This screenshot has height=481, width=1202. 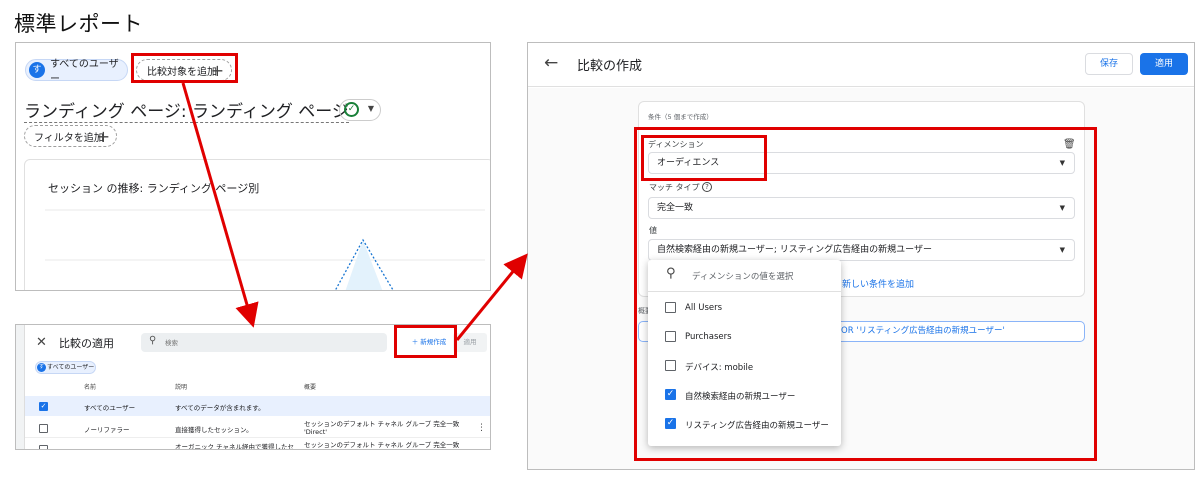 What do you see at coordinates (704, 158) in the screenshot?
I see `highlight-dimension` at bounding box center [704, 158].